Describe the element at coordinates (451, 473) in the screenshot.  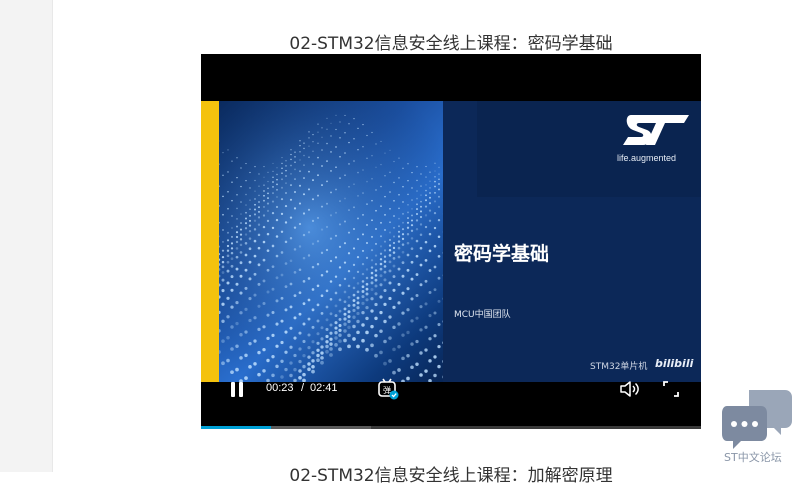
I see `next-video-title: 02-STM32信息安全线上课程：加解密原理` at that location.